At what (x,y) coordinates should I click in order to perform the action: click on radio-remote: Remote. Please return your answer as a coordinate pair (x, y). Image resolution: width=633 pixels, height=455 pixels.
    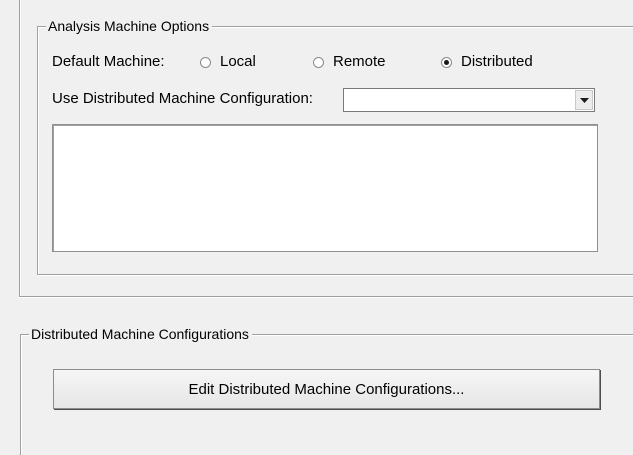
    Looking at the image, I should click on (349, 62).